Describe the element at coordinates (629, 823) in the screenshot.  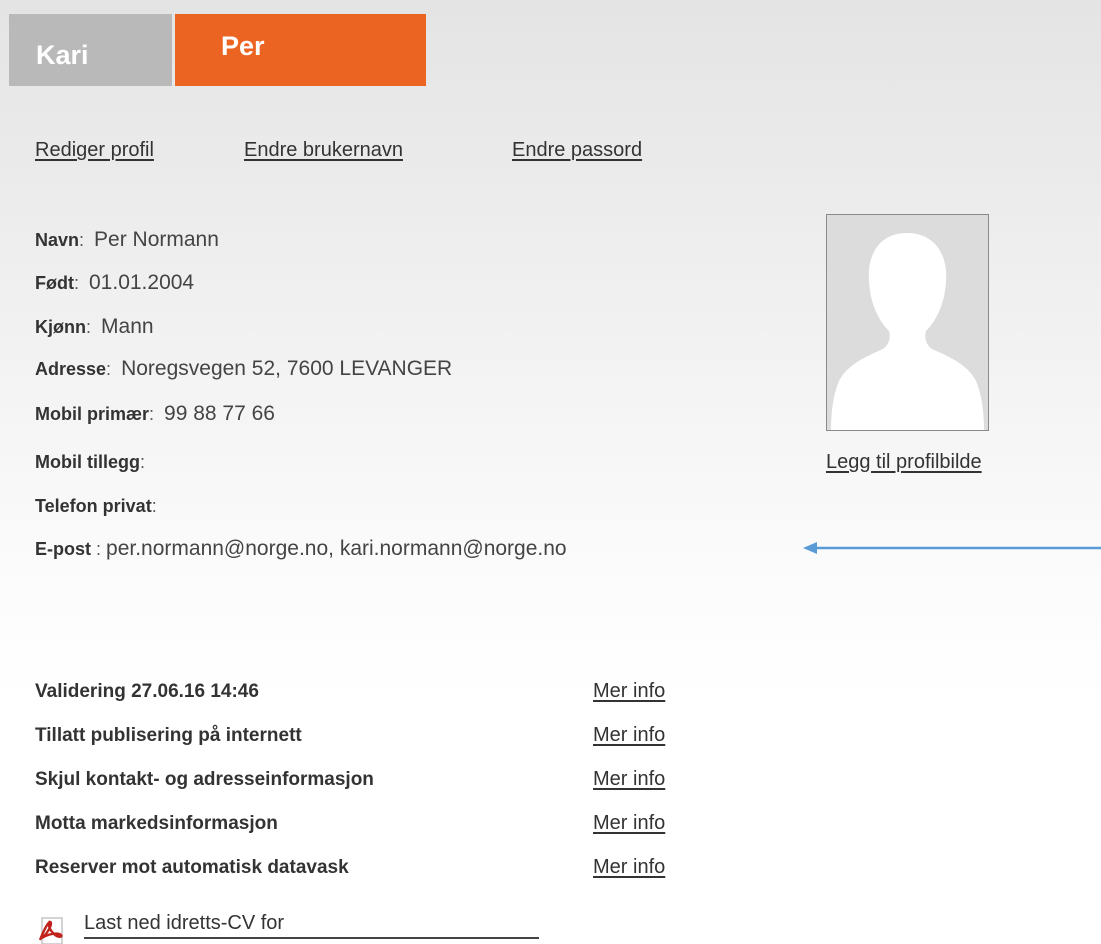
I see `setting-marketing-more-info-link: Mer info` at that location.